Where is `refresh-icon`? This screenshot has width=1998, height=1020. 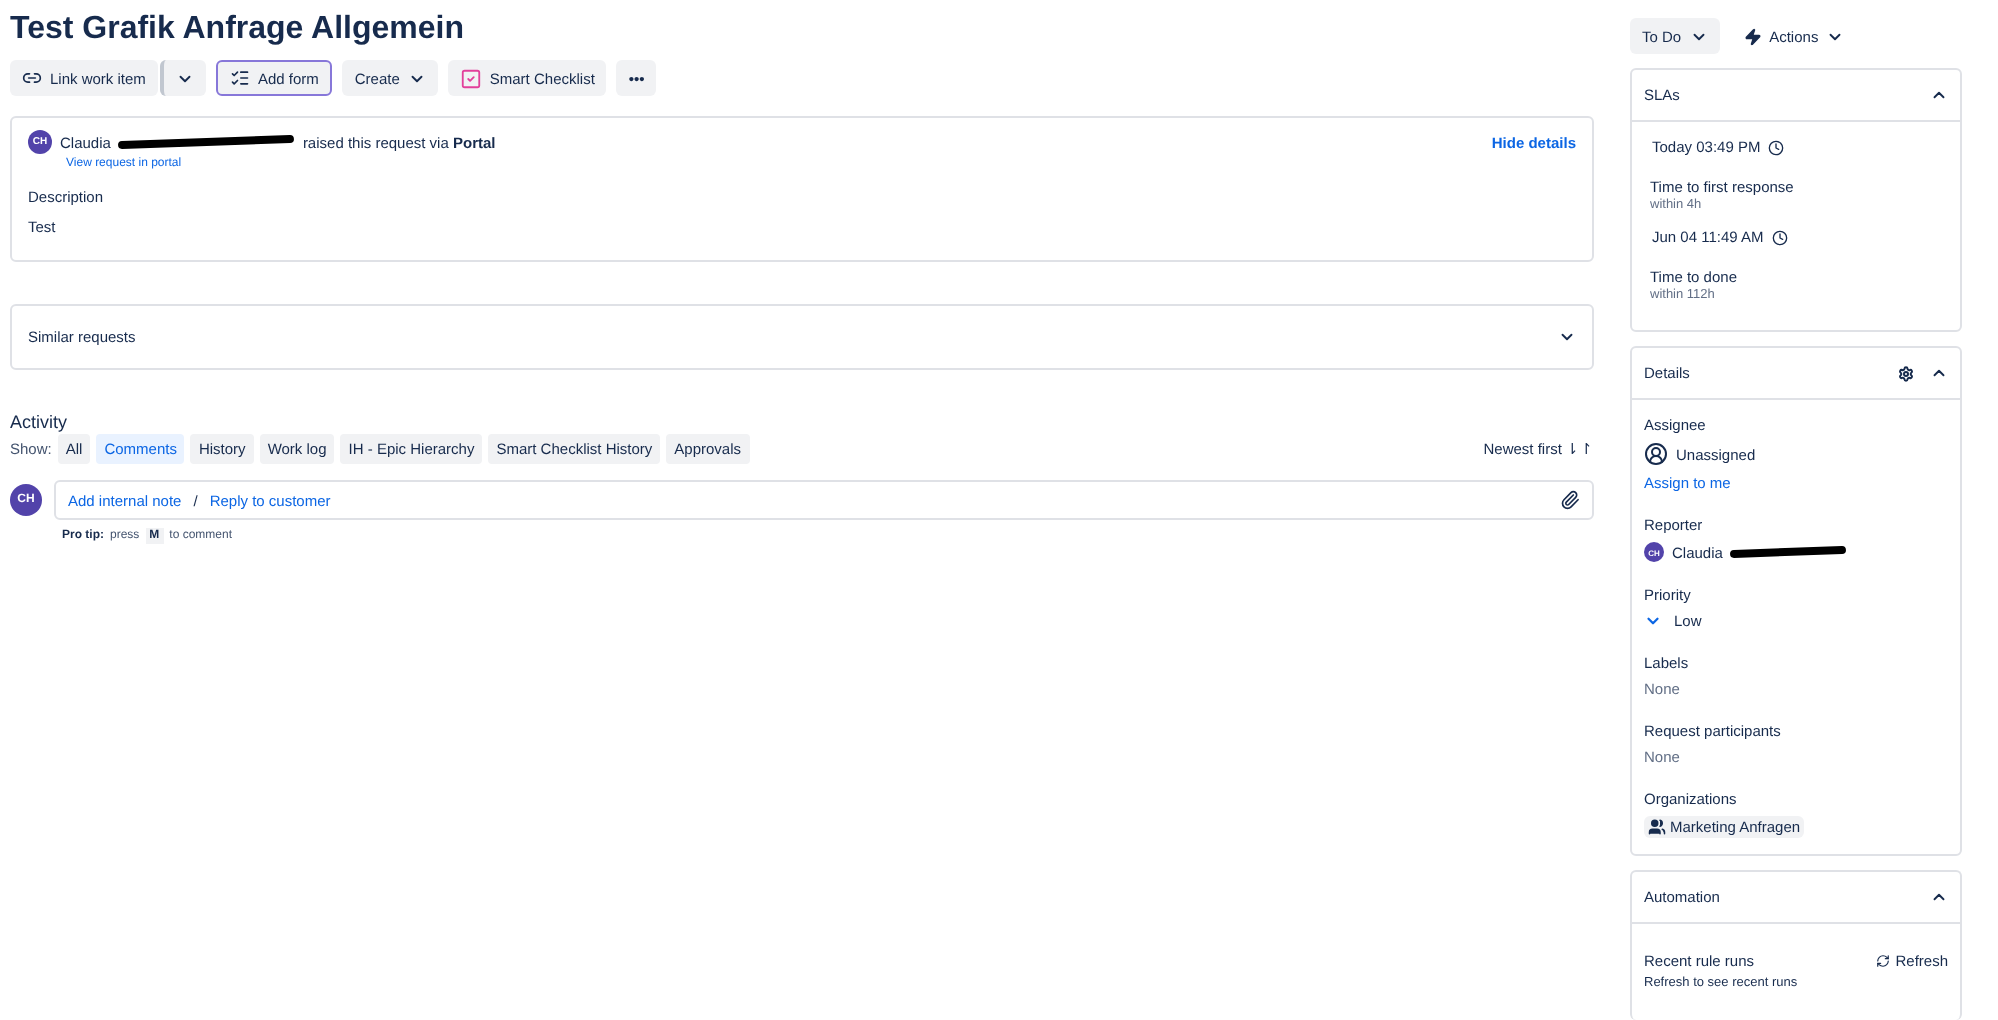 refresh-icon is located at coordinates (1882, 961).